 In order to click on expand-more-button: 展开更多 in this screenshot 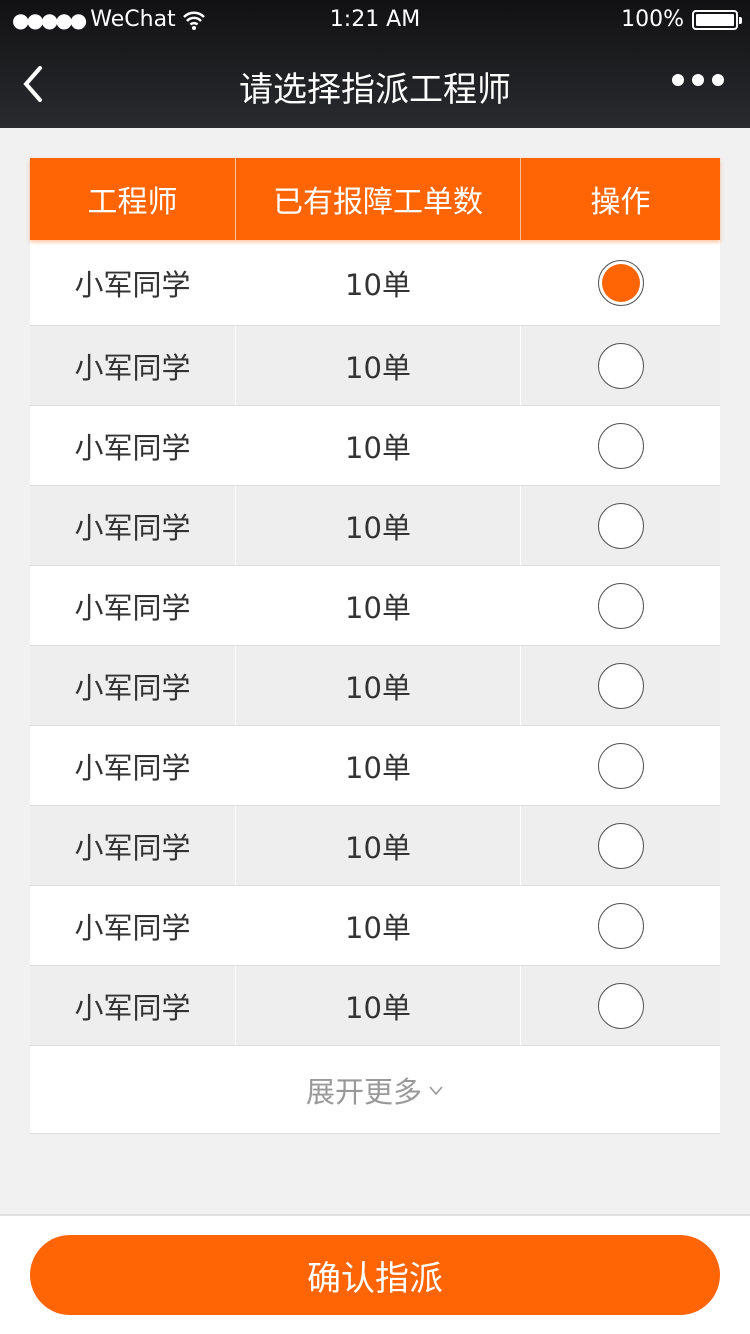, I will do `click(375, 1090)`.